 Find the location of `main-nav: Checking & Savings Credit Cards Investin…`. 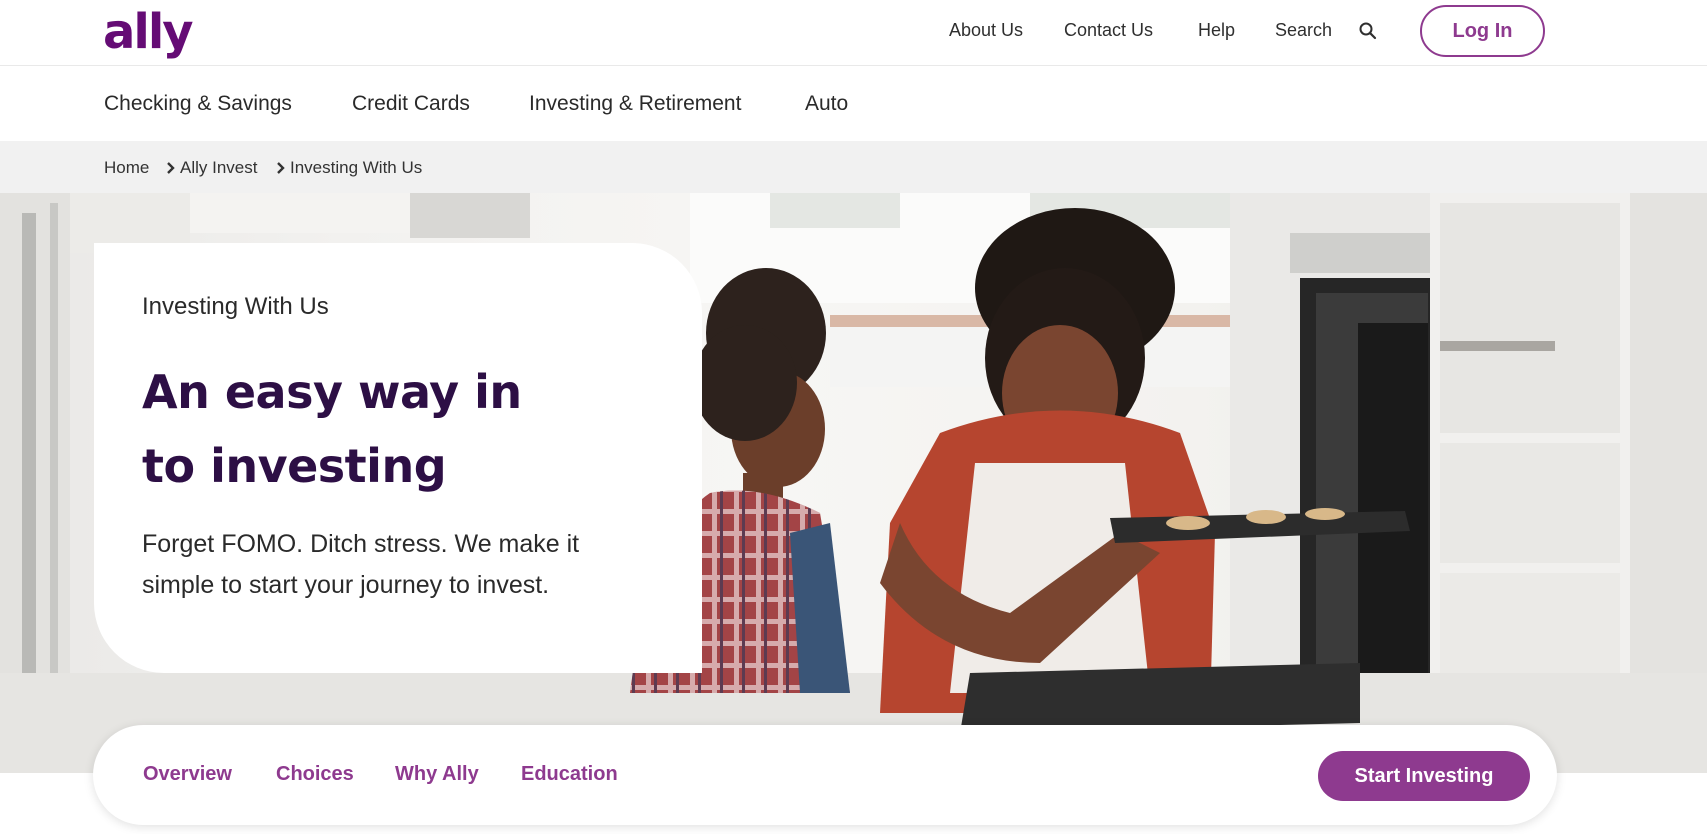

main-nav: Checking & Savings Credit Cards Investin… is located at coordinates (853, 104).